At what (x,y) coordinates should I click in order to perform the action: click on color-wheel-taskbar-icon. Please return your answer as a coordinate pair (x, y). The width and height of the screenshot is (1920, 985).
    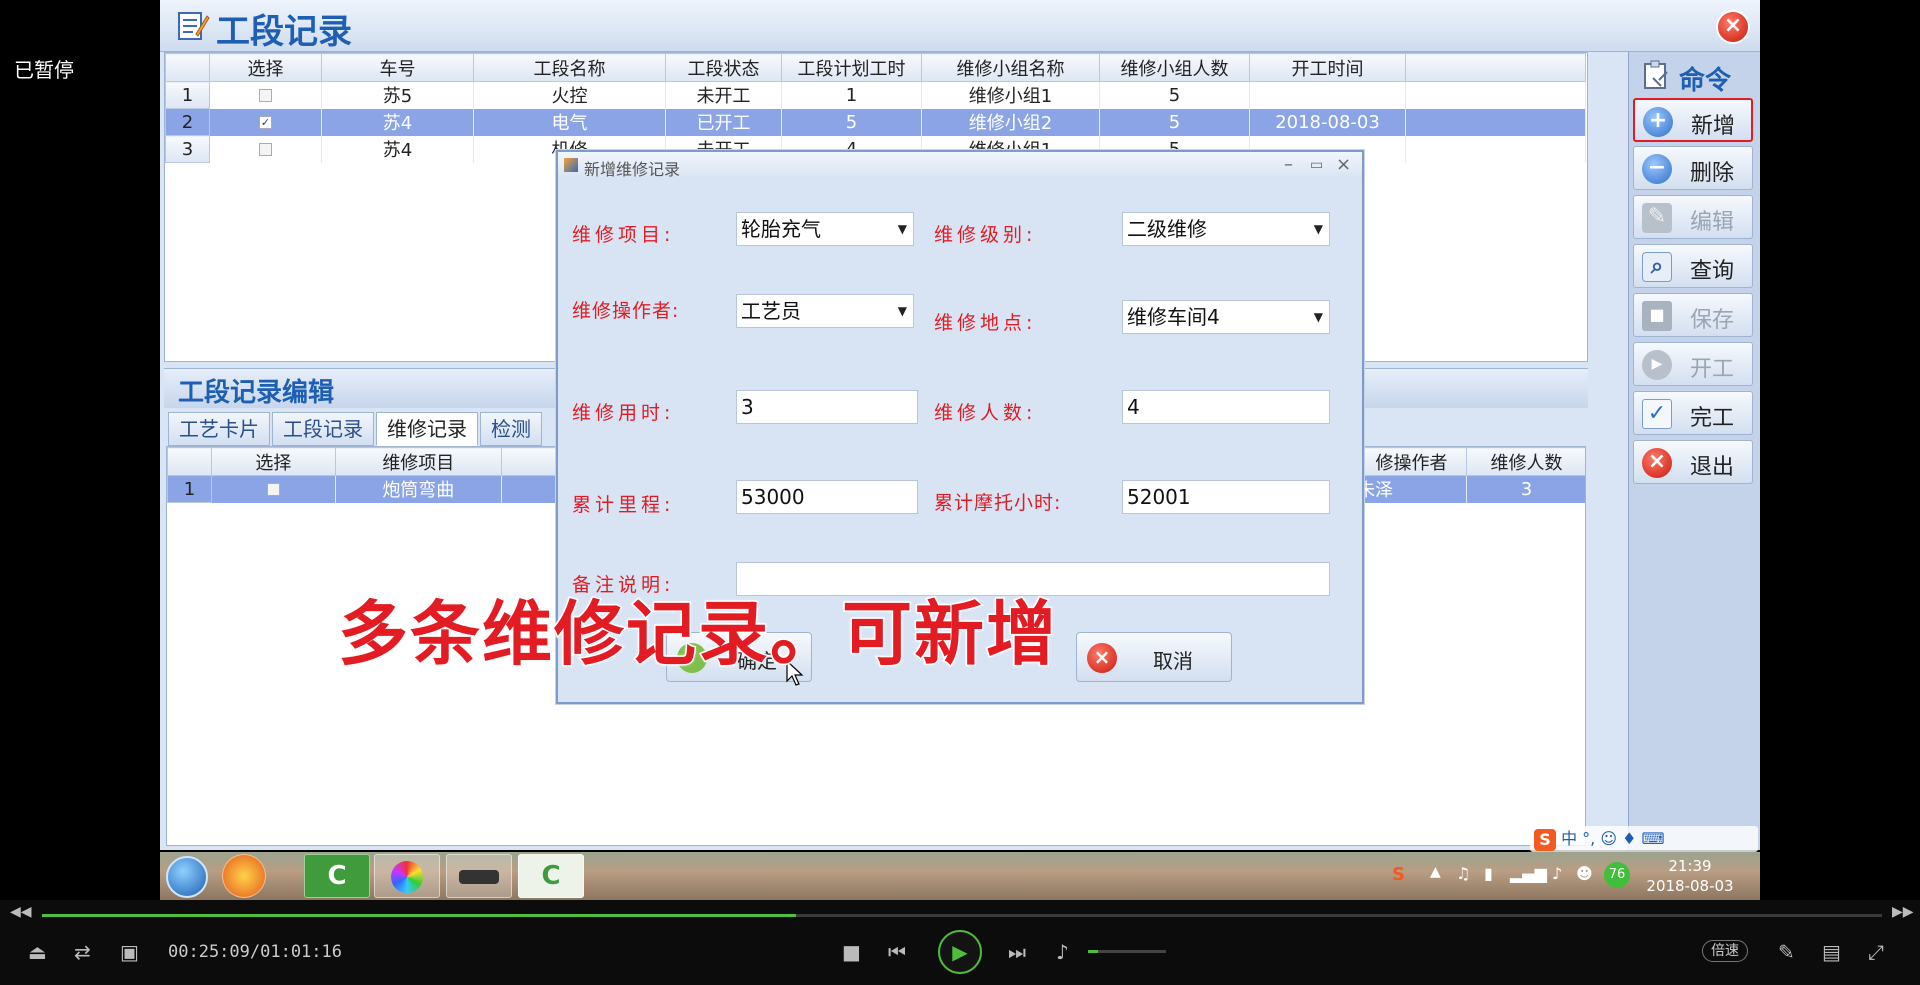
    Looking at the image, I should click on (407, 876).